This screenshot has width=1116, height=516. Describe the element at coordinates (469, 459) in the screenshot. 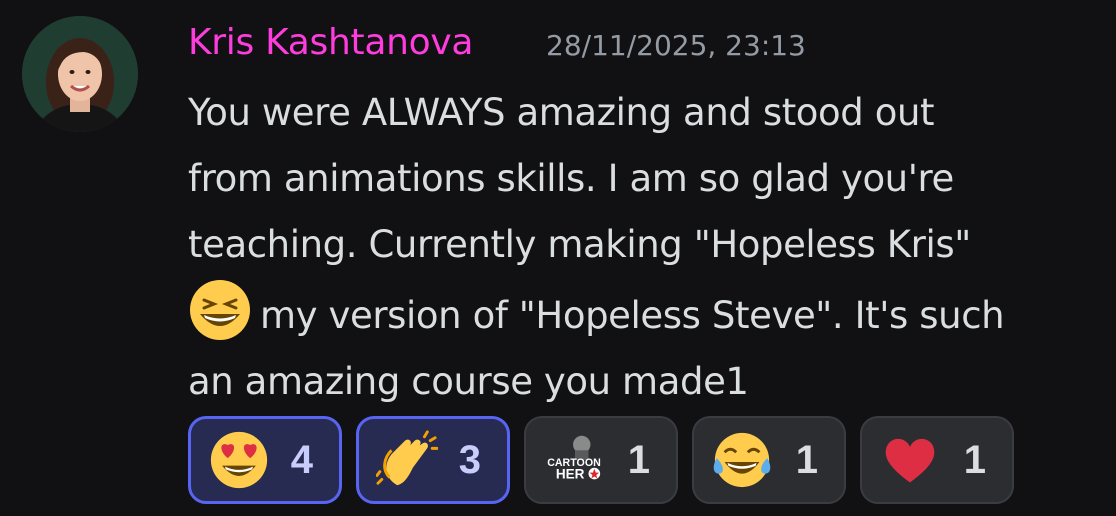

I see `reaction-count: 3` at that location.